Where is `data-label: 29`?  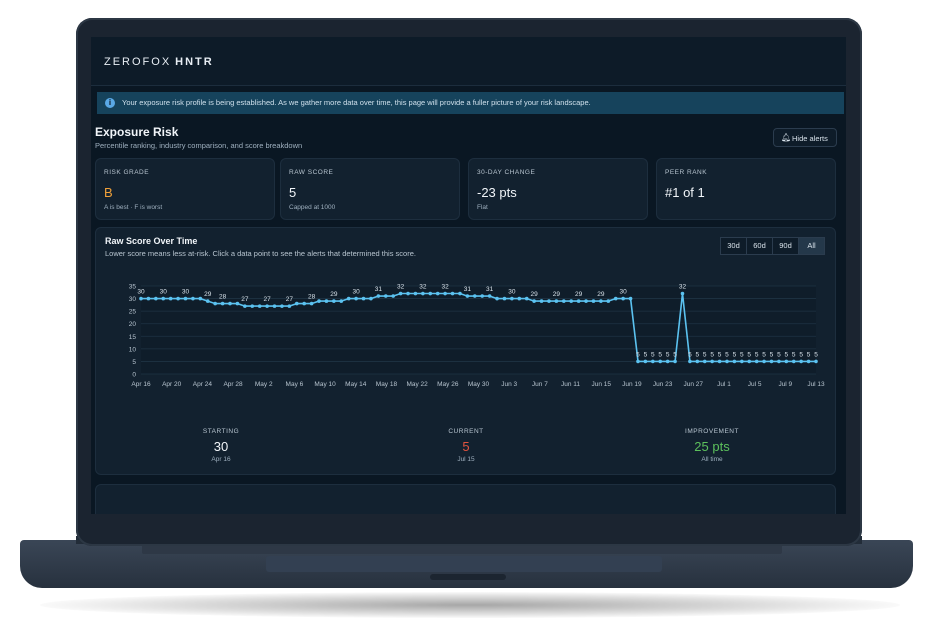
data-label: 29 is located at coordinates (557, 294).